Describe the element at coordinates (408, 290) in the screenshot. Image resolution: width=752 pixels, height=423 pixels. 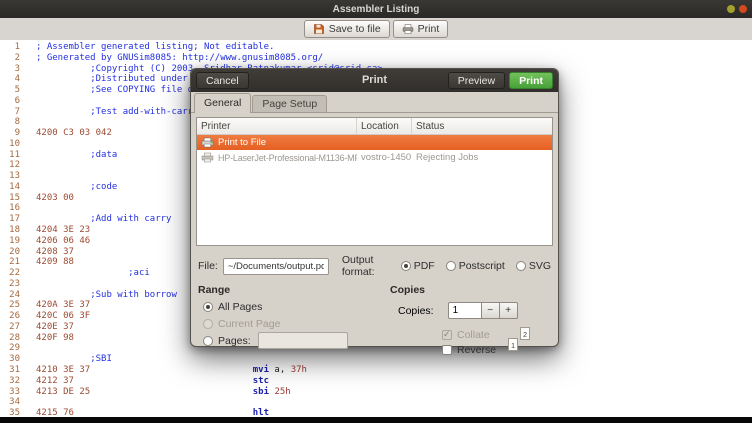
I see `copies-section-title: Copies` at that location.